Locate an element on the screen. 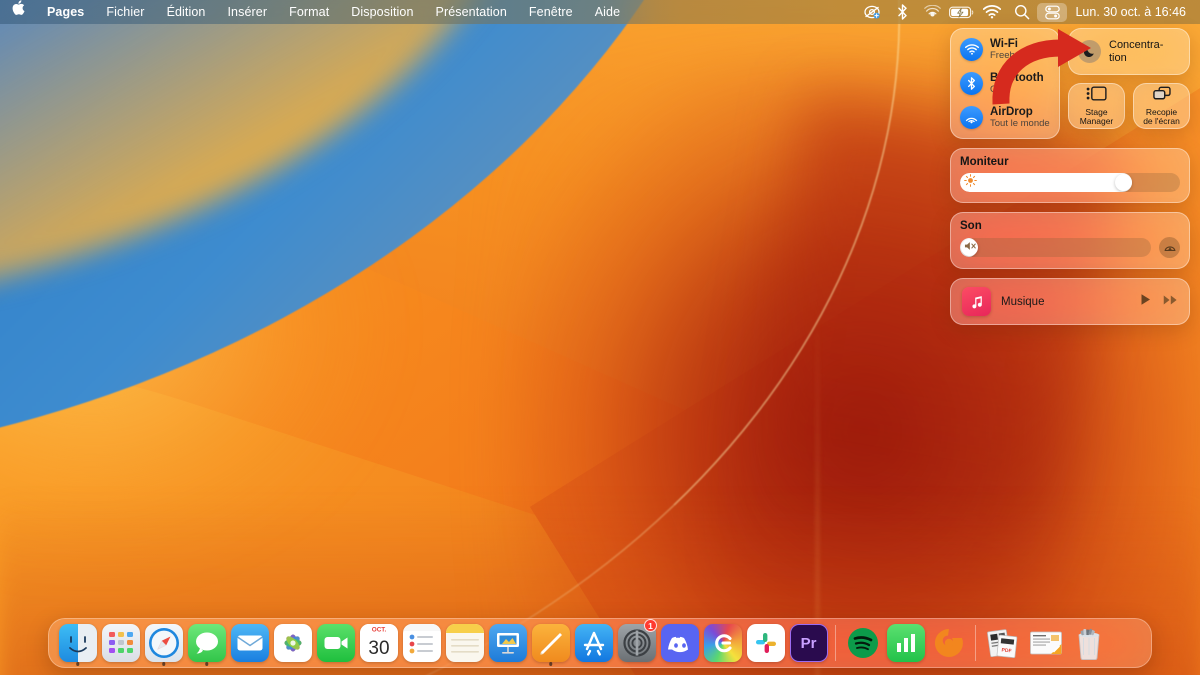 Image resolution: width=1200 pixels, height=675 pixels. menu-bar-clock: Lun. 30 oct. à 16:46 is located at coordinates (1128, 12).